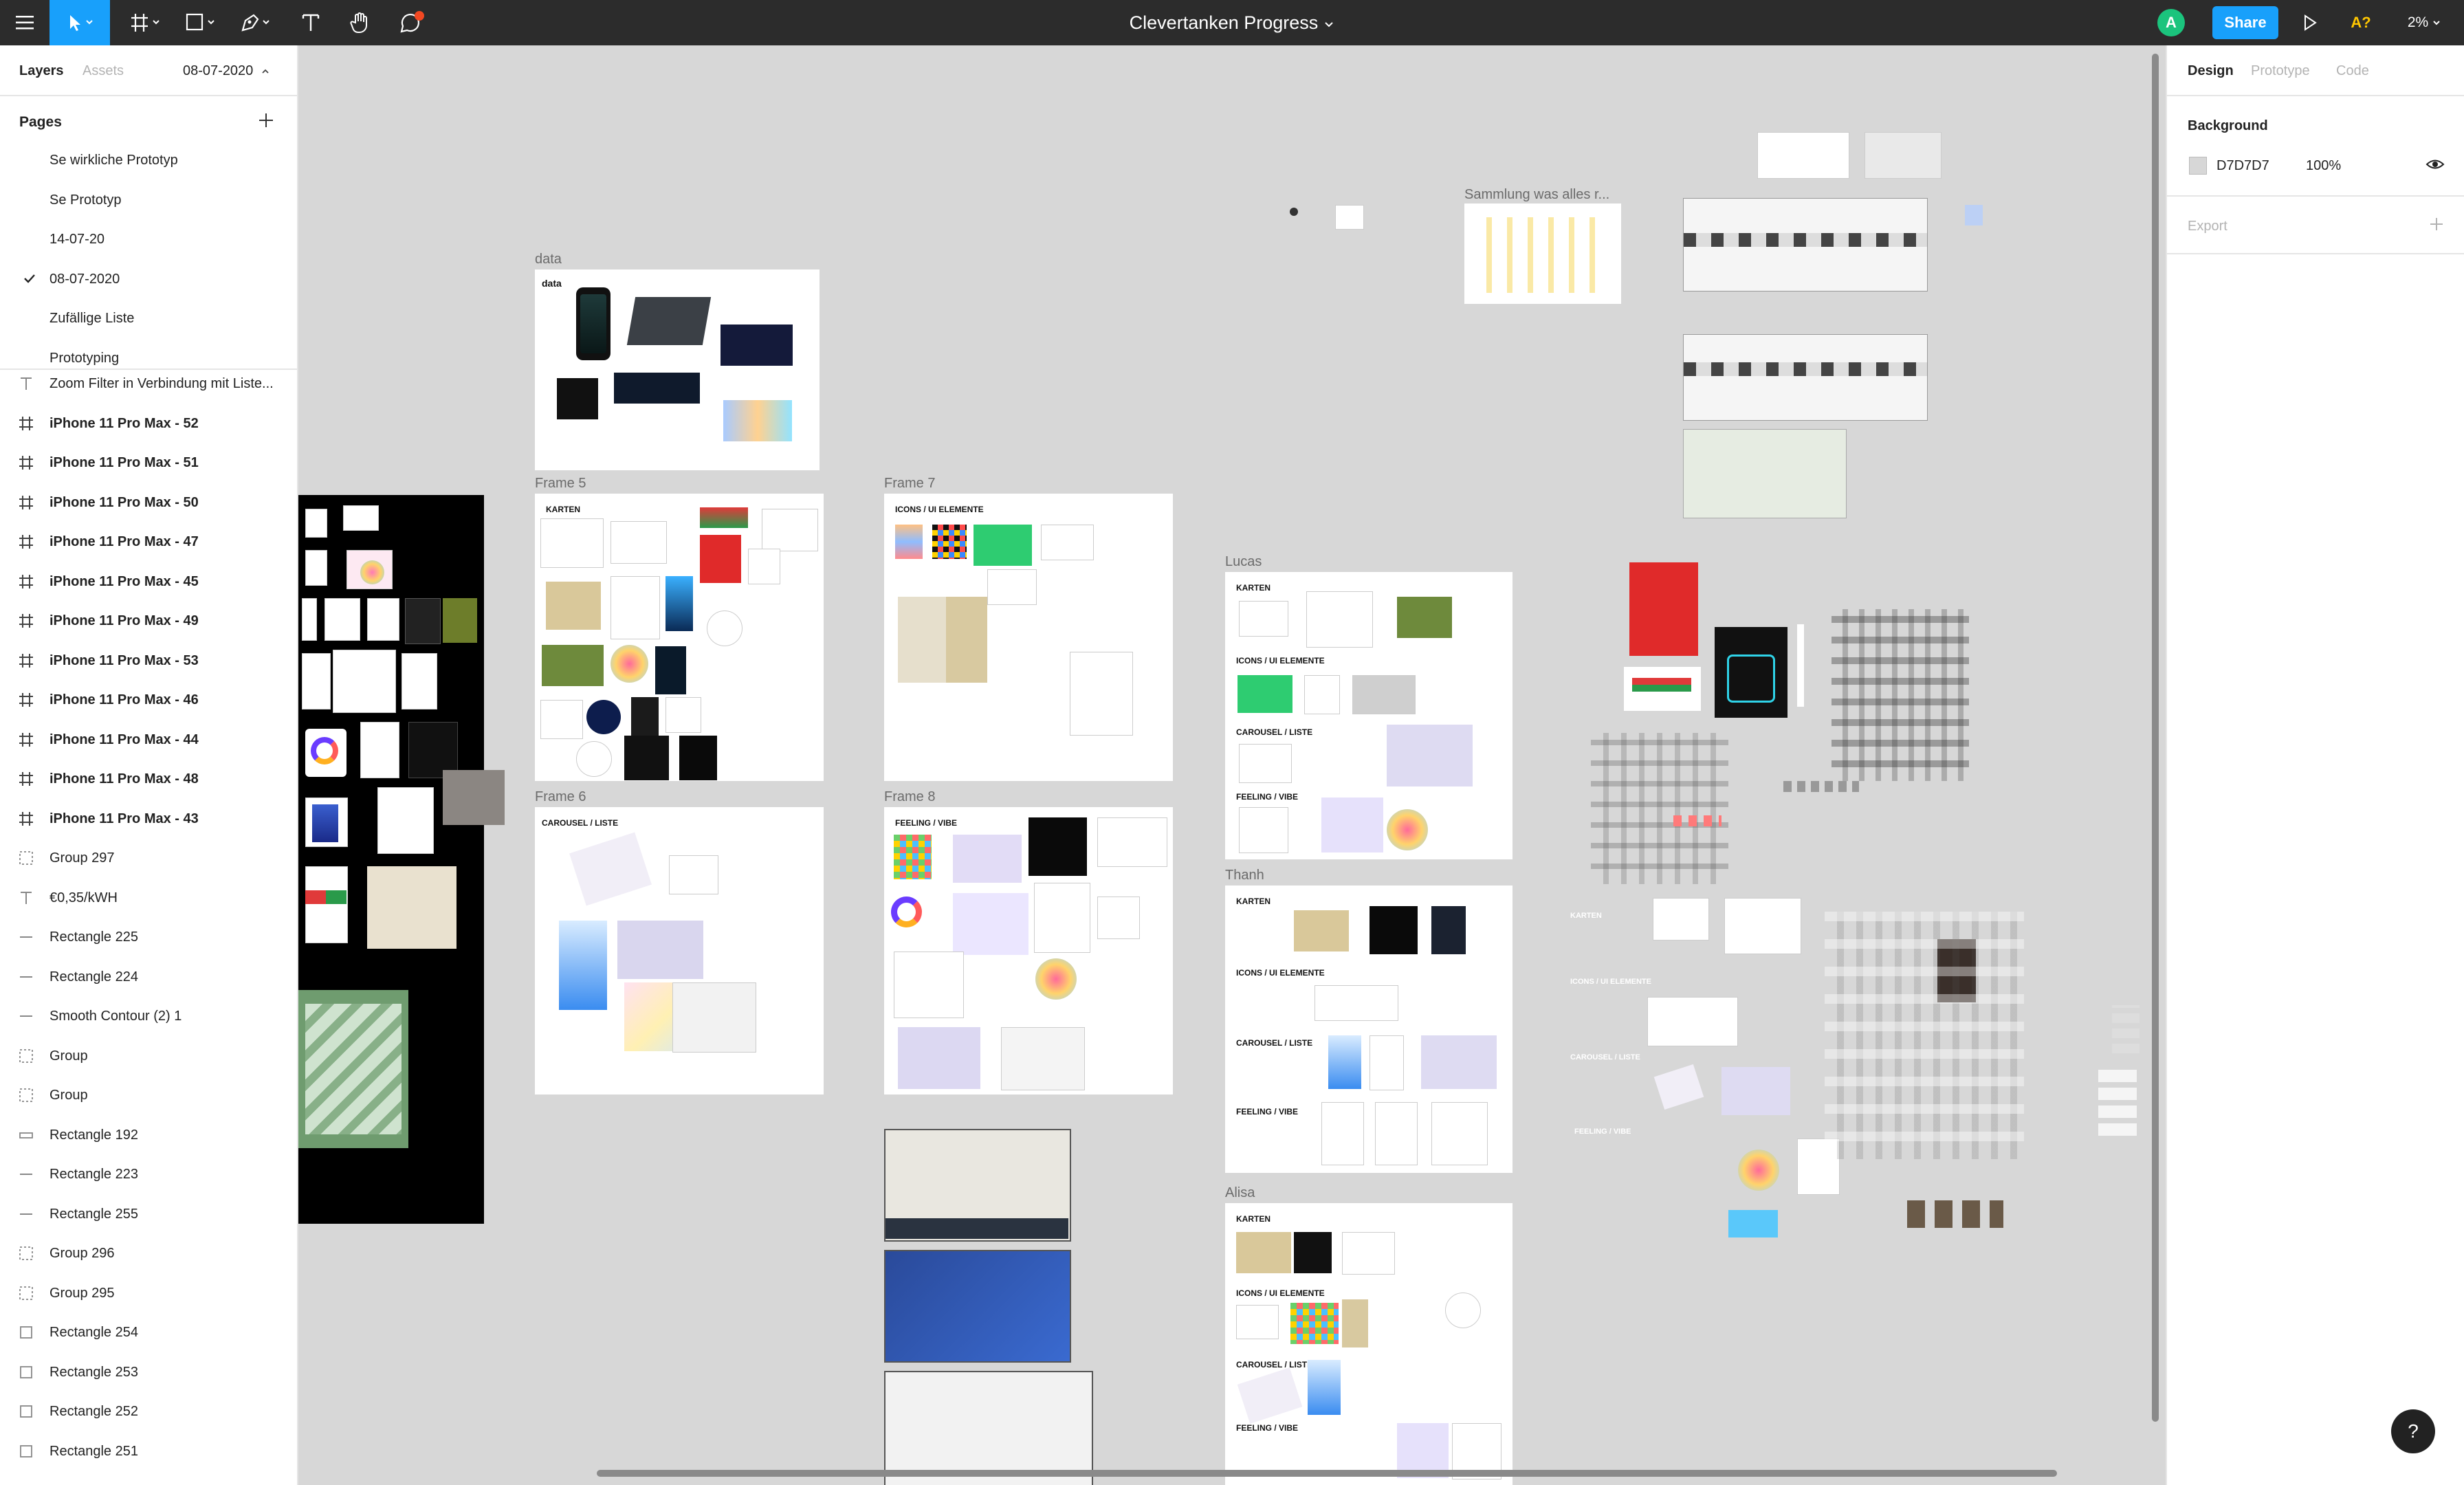  Describe the element at coordinates (2171, 22) in the screenshot. I see `avatar: A` at that location.